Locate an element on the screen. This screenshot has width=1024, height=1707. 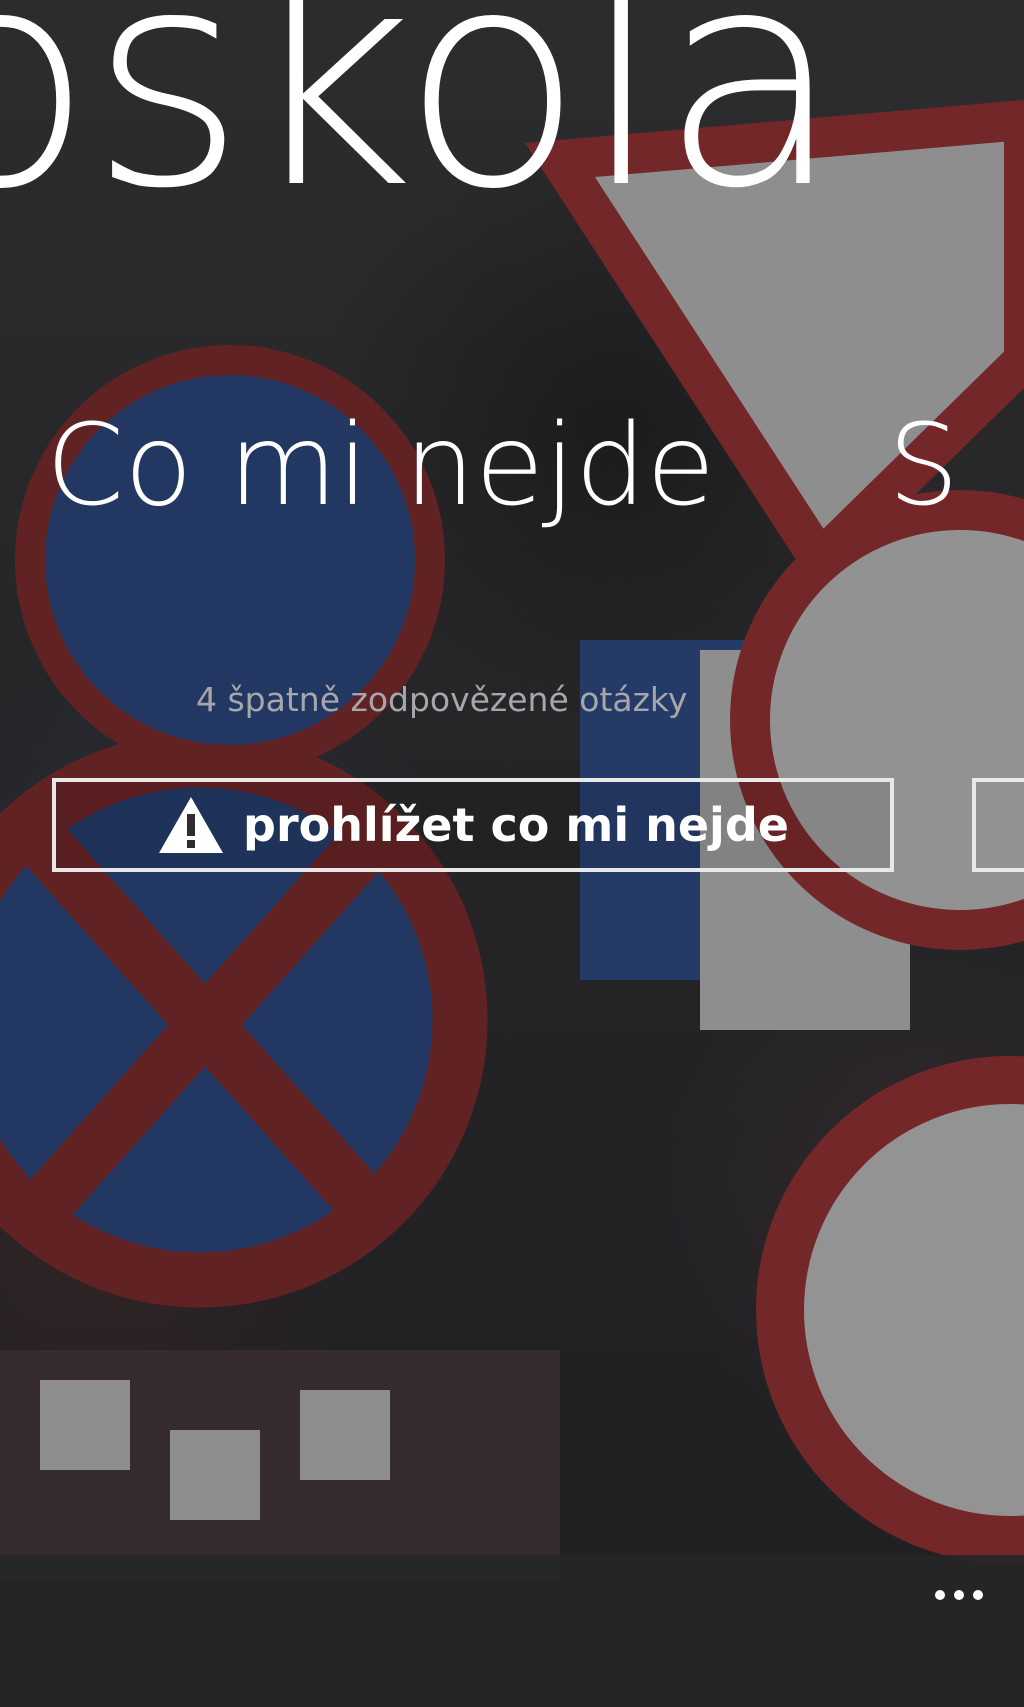
more-button is located at coordinates (959, 1595).